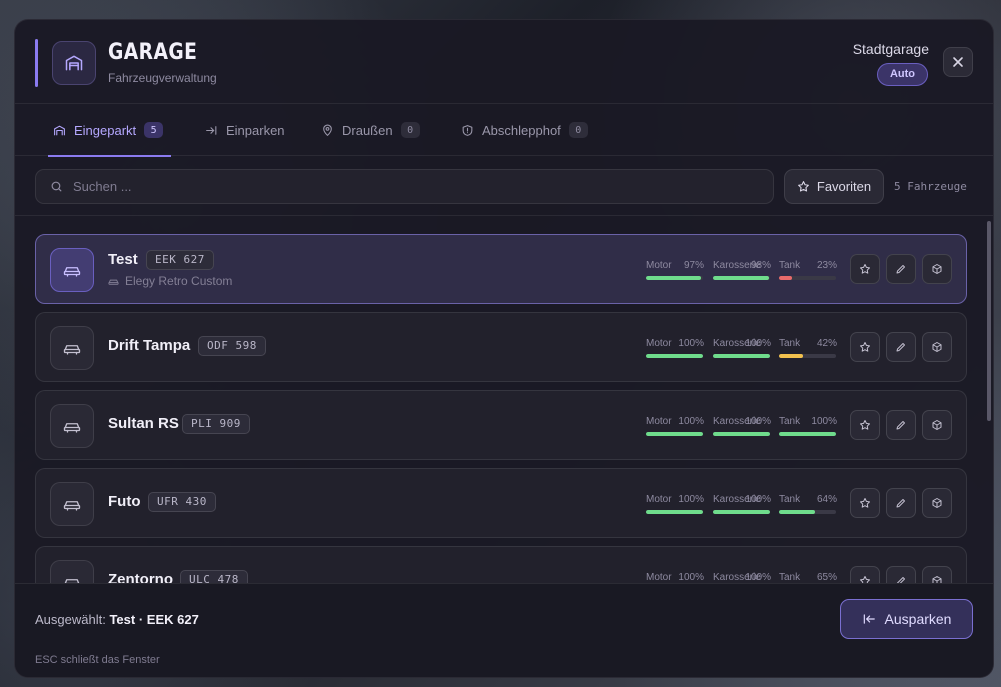 The image size is (1001, 687). What do you see at coordinates (117, 619) in the screenshot?
I see `selection-summary: Ausgewählt: Test · EEK 627` at bounding box center [117, 619].